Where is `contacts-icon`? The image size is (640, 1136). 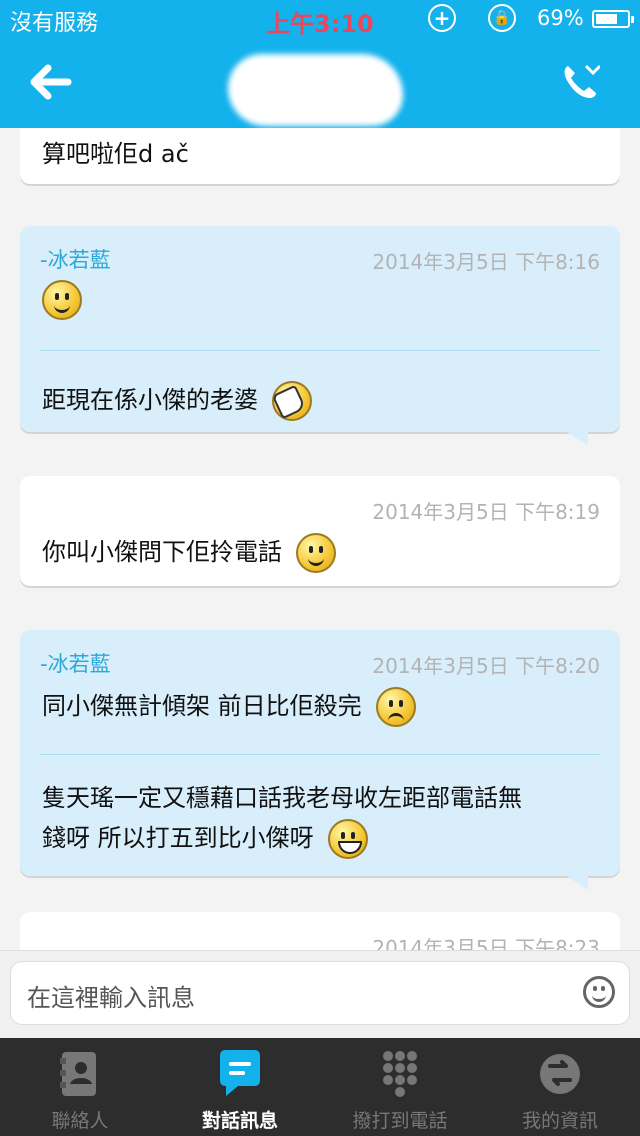
contacts-icon is located at coordinates (78, 1074).